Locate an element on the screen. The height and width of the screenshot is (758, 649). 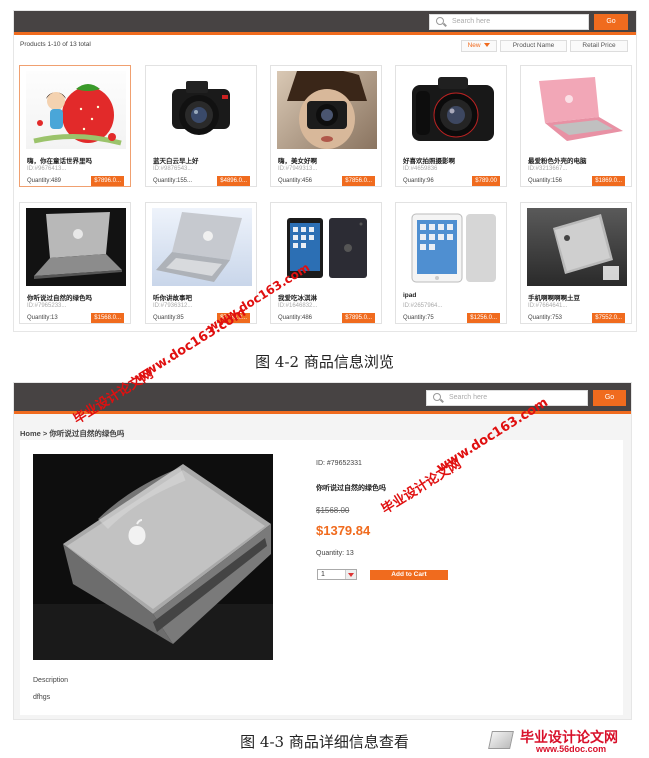
product-name: 好喜欢拍照摄影啊 is located at coordinates (429, 160).